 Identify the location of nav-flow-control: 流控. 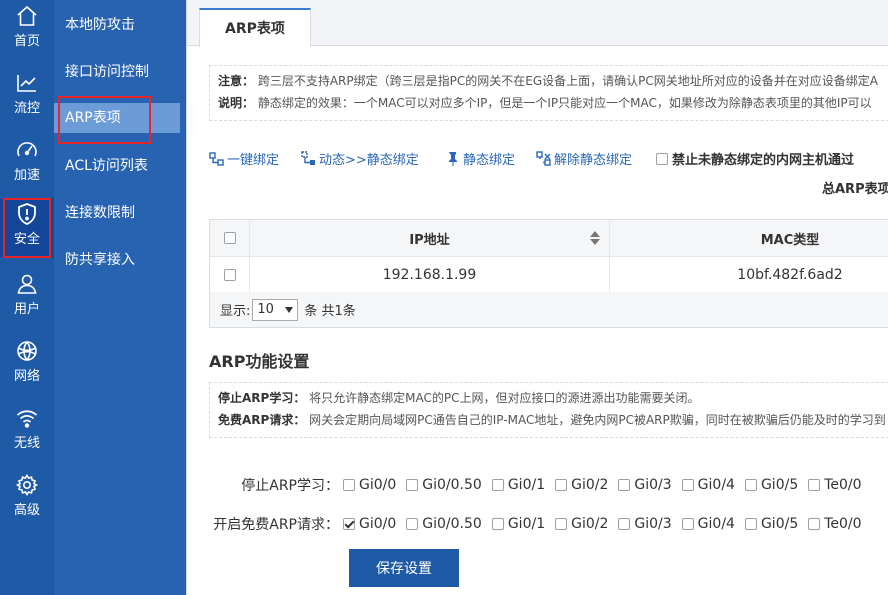
(27, 97).